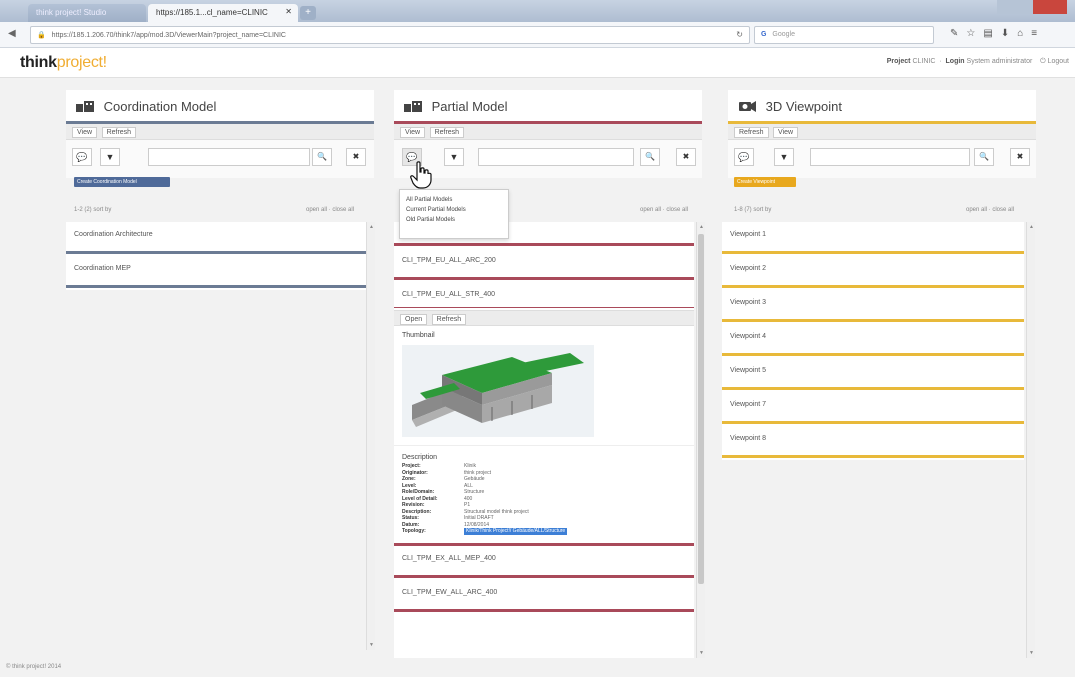 The height and width of the screenshot is (677, 1075). I want to click on dropdown-all-partial-models: All Partial Models, so click(454, 200).